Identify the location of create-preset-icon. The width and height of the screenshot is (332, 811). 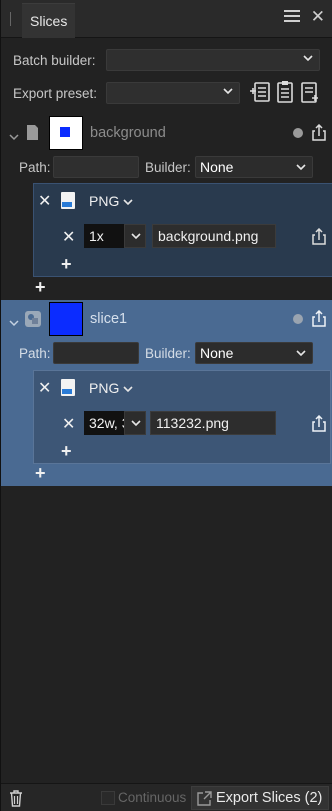
(260, 93).